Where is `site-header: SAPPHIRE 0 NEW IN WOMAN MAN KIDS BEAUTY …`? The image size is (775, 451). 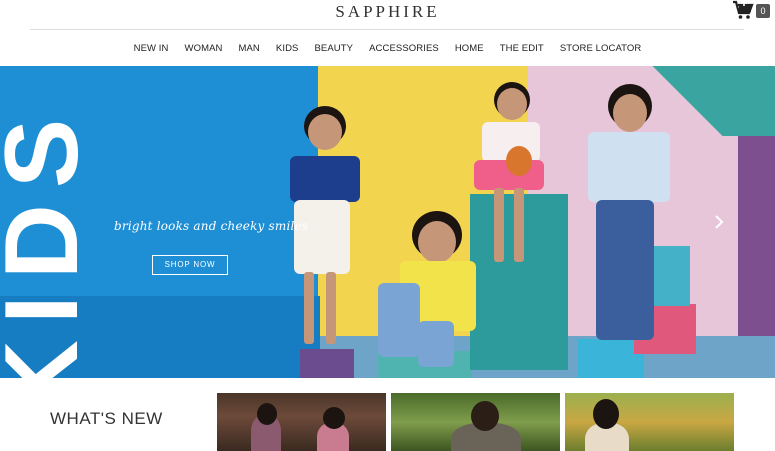
site-header: SAPPHIRE 0 NEW IN WOMAN MAN KIDS BEAUTY … is located at coordinates (387, 33).